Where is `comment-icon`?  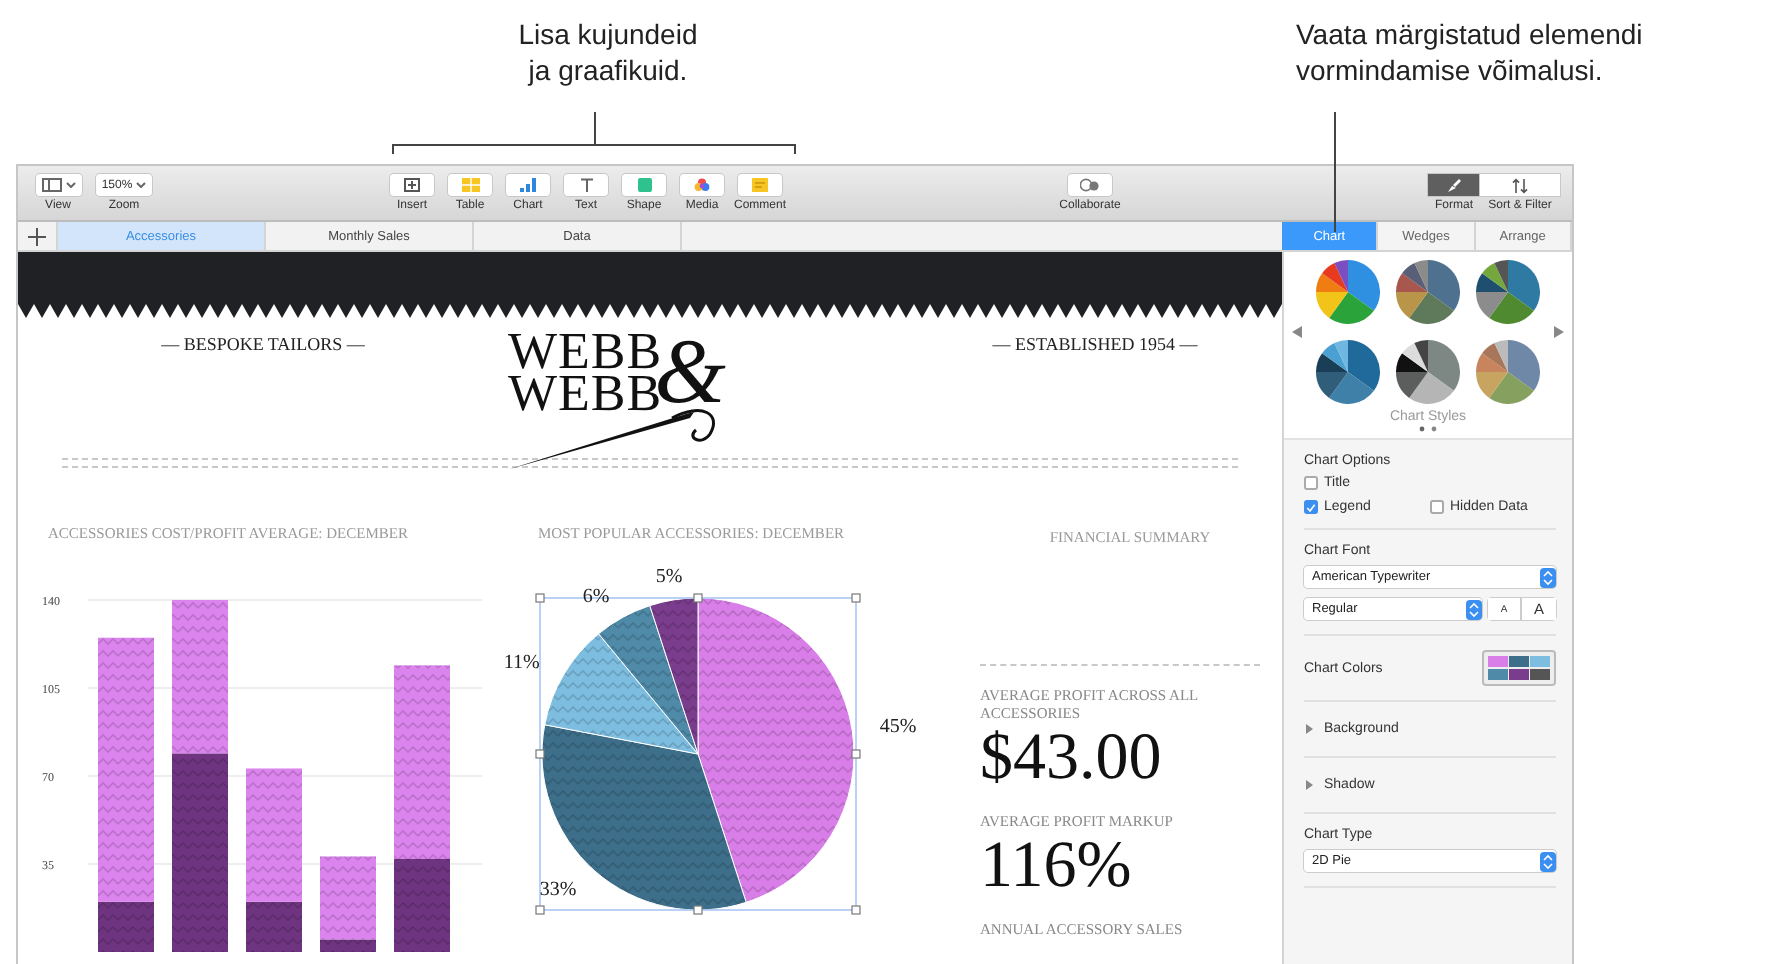
comment-icon is located at coordinates (760, 185).